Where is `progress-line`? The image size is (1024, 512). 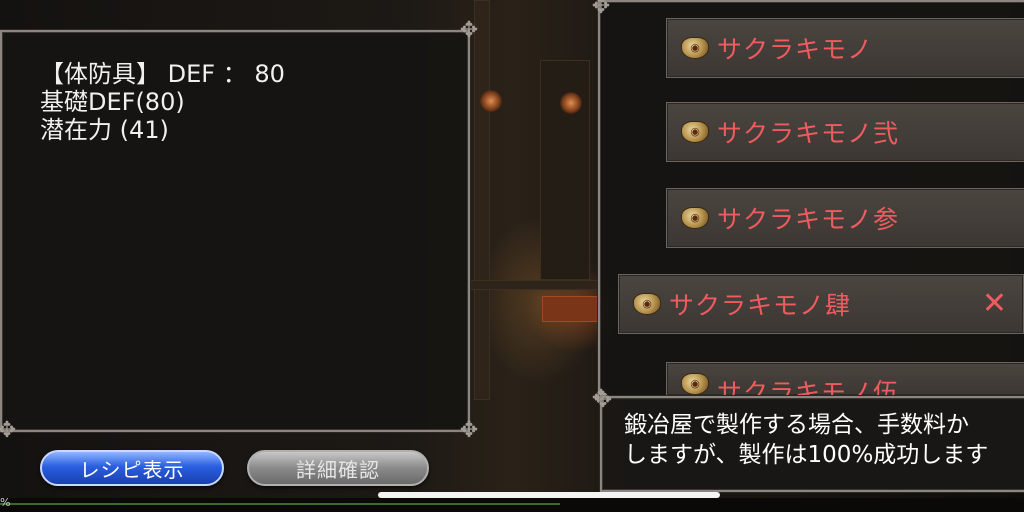 progress-line is located at coordinates (280, 504).